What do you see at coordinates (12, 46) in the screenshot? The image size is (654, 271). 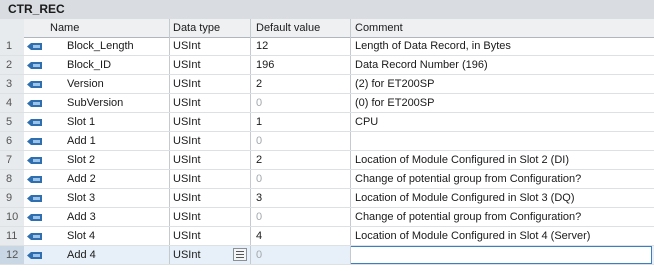 I see `row-number: 1` at bounding box center [12, 46].